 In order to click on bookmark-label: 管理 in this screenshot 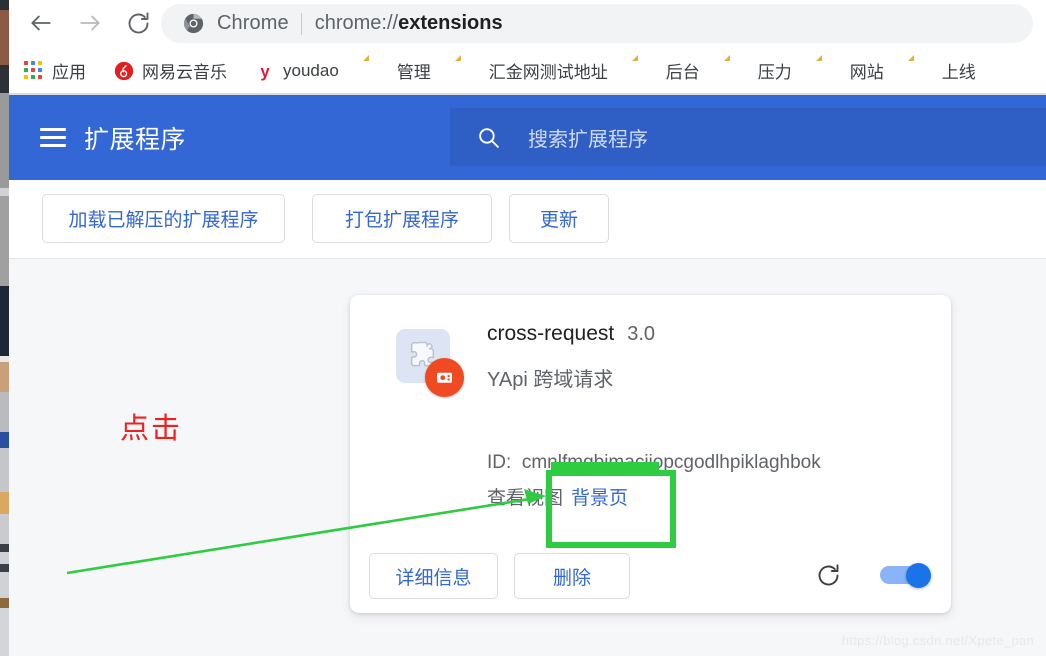, I will do `click(413, 72)`.